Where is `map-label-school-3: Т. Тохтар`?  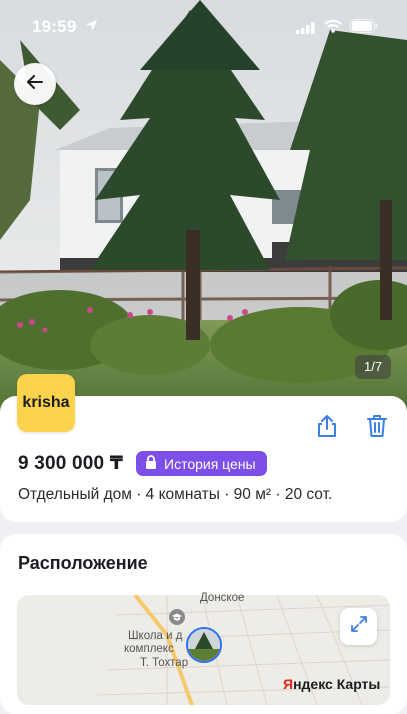 map-label-school-3: Т. Тохтар is located at coordinates (164, 663).